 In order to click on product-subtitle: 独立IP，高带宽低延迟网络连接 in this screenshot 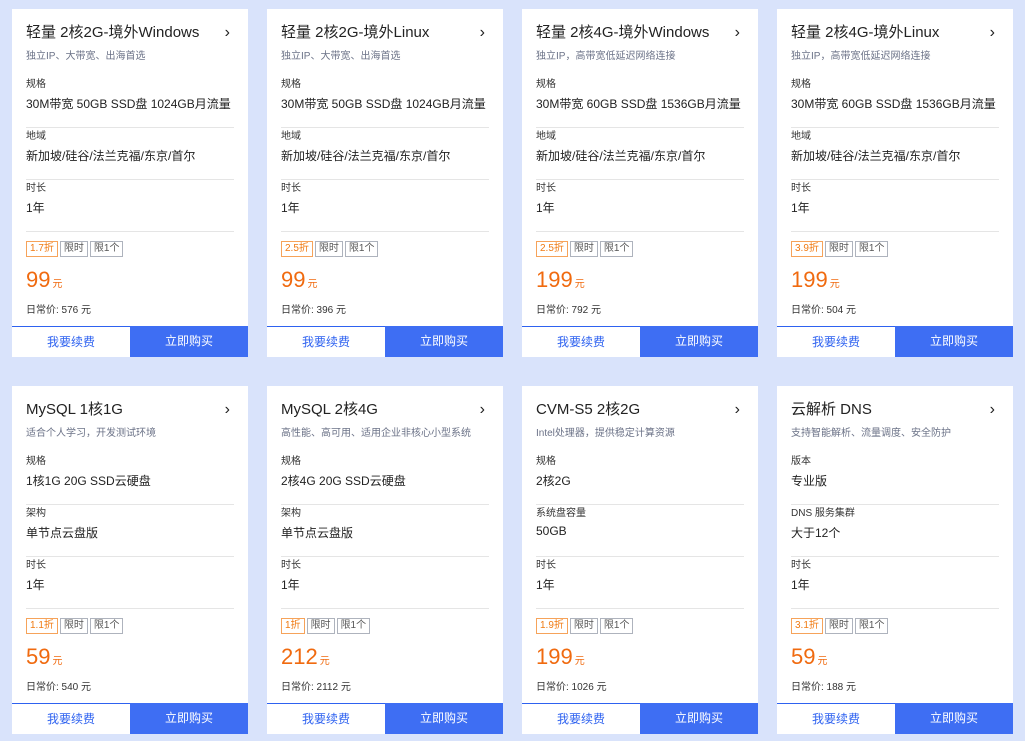, I will do `click(606, 56)`.